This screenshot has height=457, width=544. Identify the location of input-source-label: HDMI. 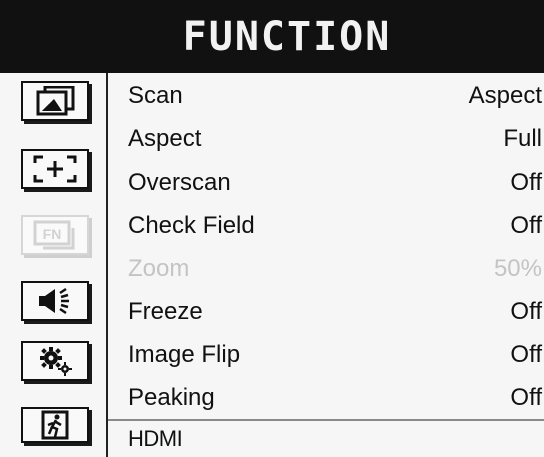
(155, 438).